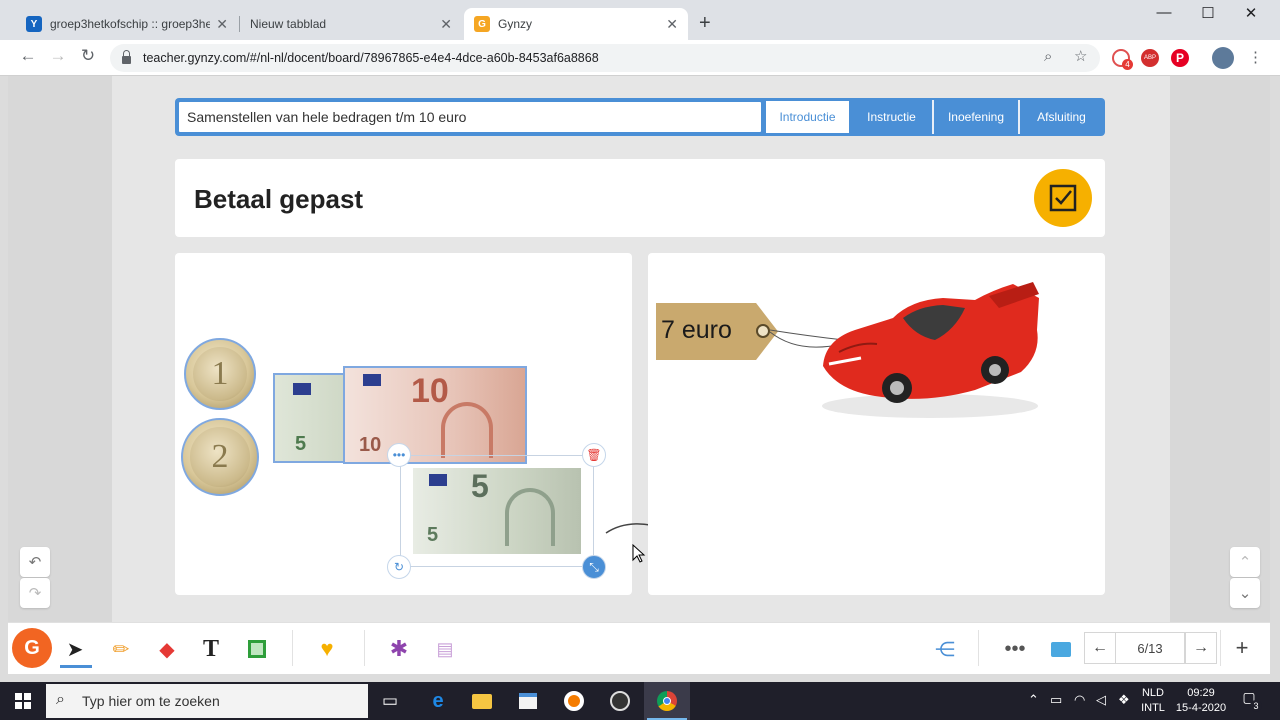  Describe the element at coordinates (1245, 593) in the screenshot. I see `scroll-down-button: ⌄` at that location.